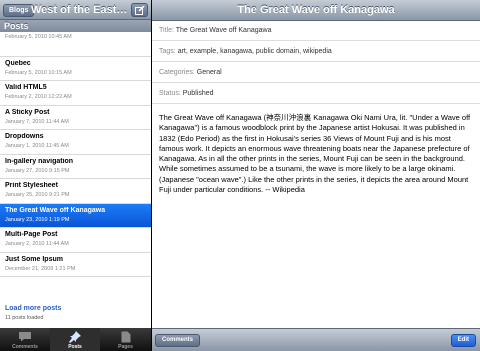 The image size is (480, 351). I want to click on tab-comments: Comments, so click(25, 339).